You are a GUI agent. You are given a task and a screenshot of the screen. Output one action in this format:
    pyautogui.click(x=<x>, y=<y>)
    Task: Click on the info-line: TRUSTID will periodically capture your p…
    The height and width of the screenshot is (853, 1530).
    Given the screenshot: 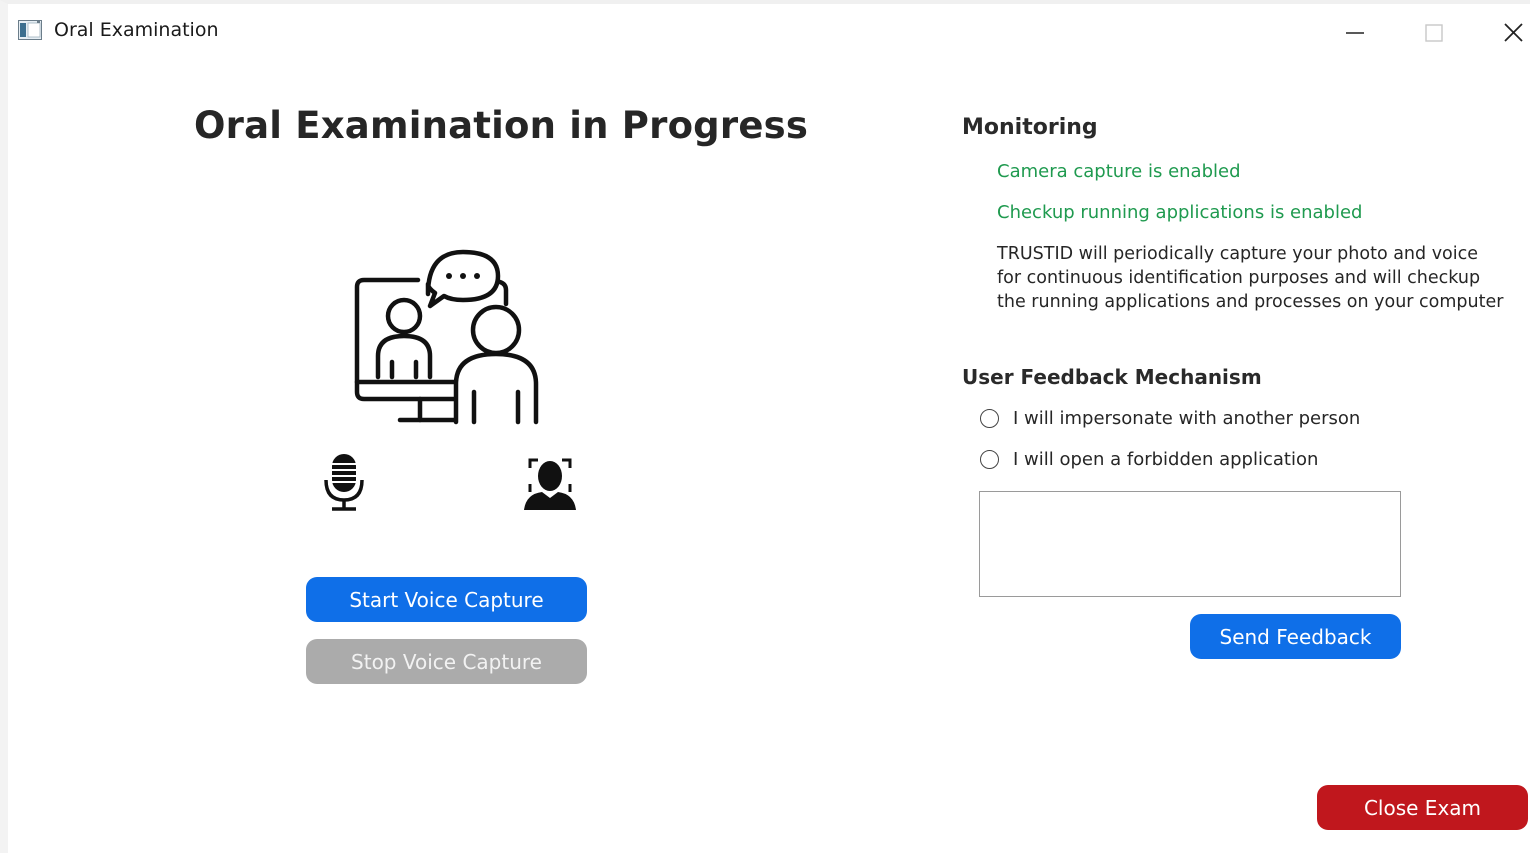 What is the action you would take?
    pyautogui.click(x=1238, y=254)
    